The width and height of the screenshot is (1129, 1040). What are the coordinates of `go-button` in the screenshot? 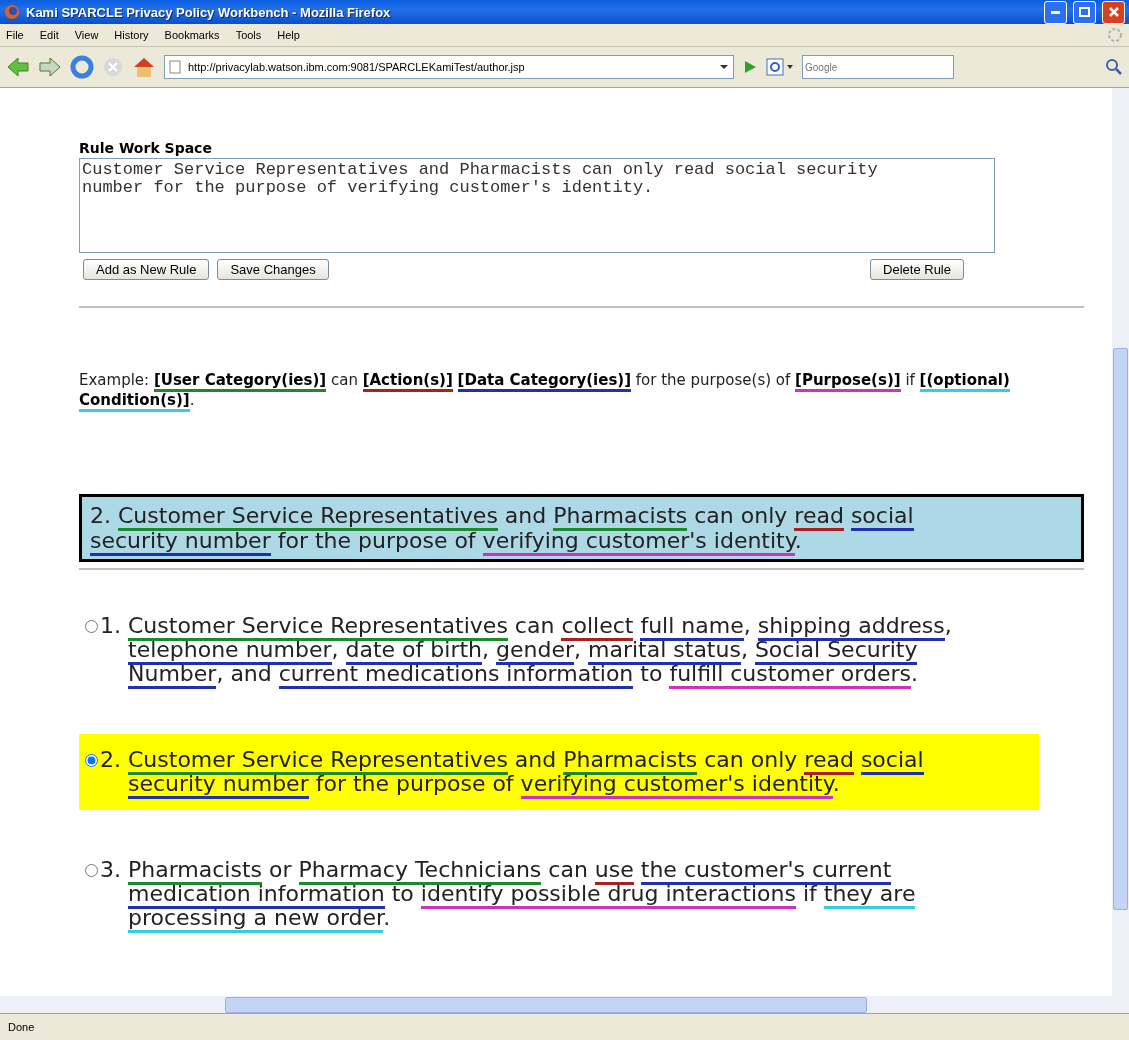 It's located at (750, 67).